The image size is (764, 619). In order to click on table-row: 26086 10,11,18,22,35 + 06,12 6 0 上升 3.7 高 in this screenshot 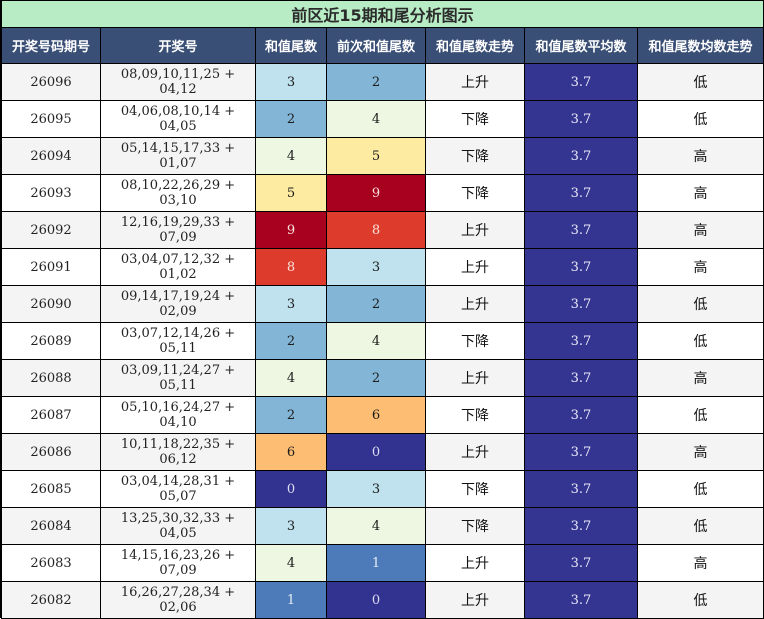, I will do `click(382, 452)`.